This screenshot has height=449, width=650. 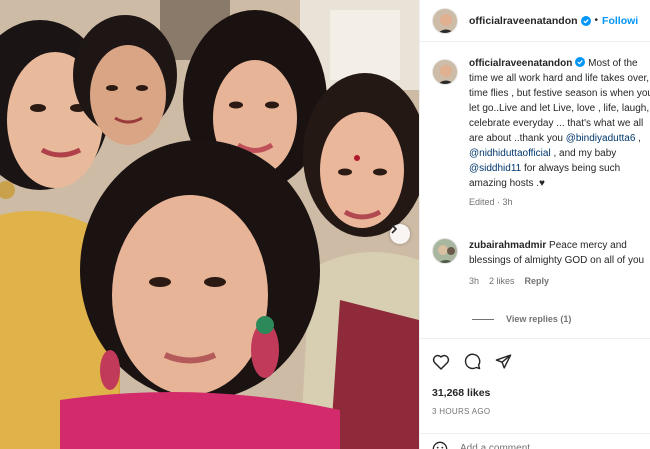 What do you see at coordinates (394, 229) in the screenshot?
I see `chevron-right-icon` at bounding box center [394, 229].